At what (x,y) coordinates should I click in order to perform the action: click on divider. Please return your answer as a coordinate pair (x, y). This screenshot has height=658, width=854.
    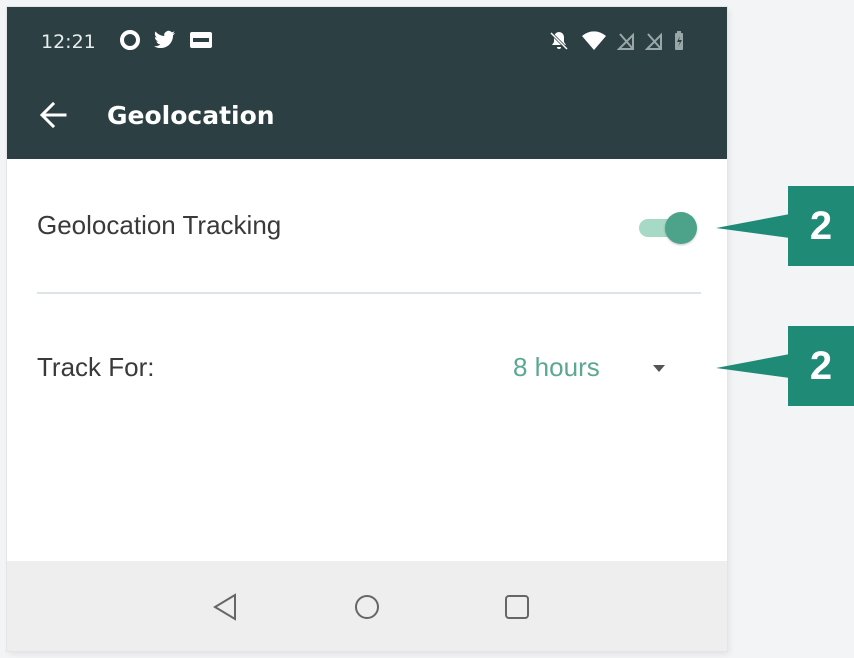
    Looking at the image, I should click on (369, 293).